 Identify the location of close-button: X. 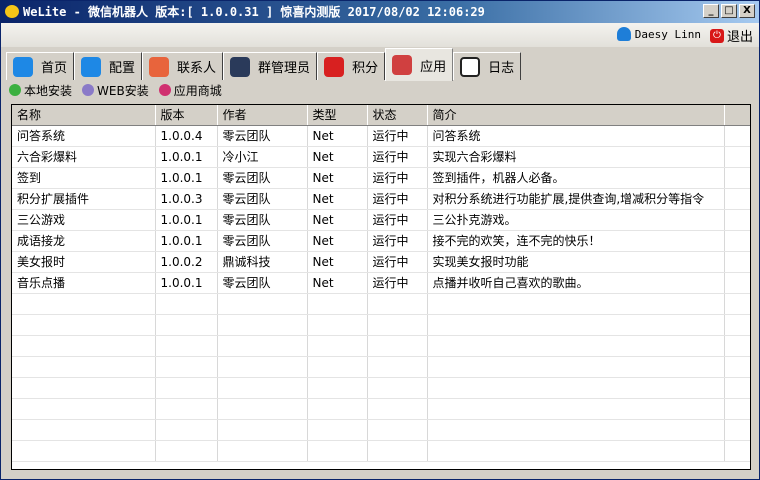
(747, 11).